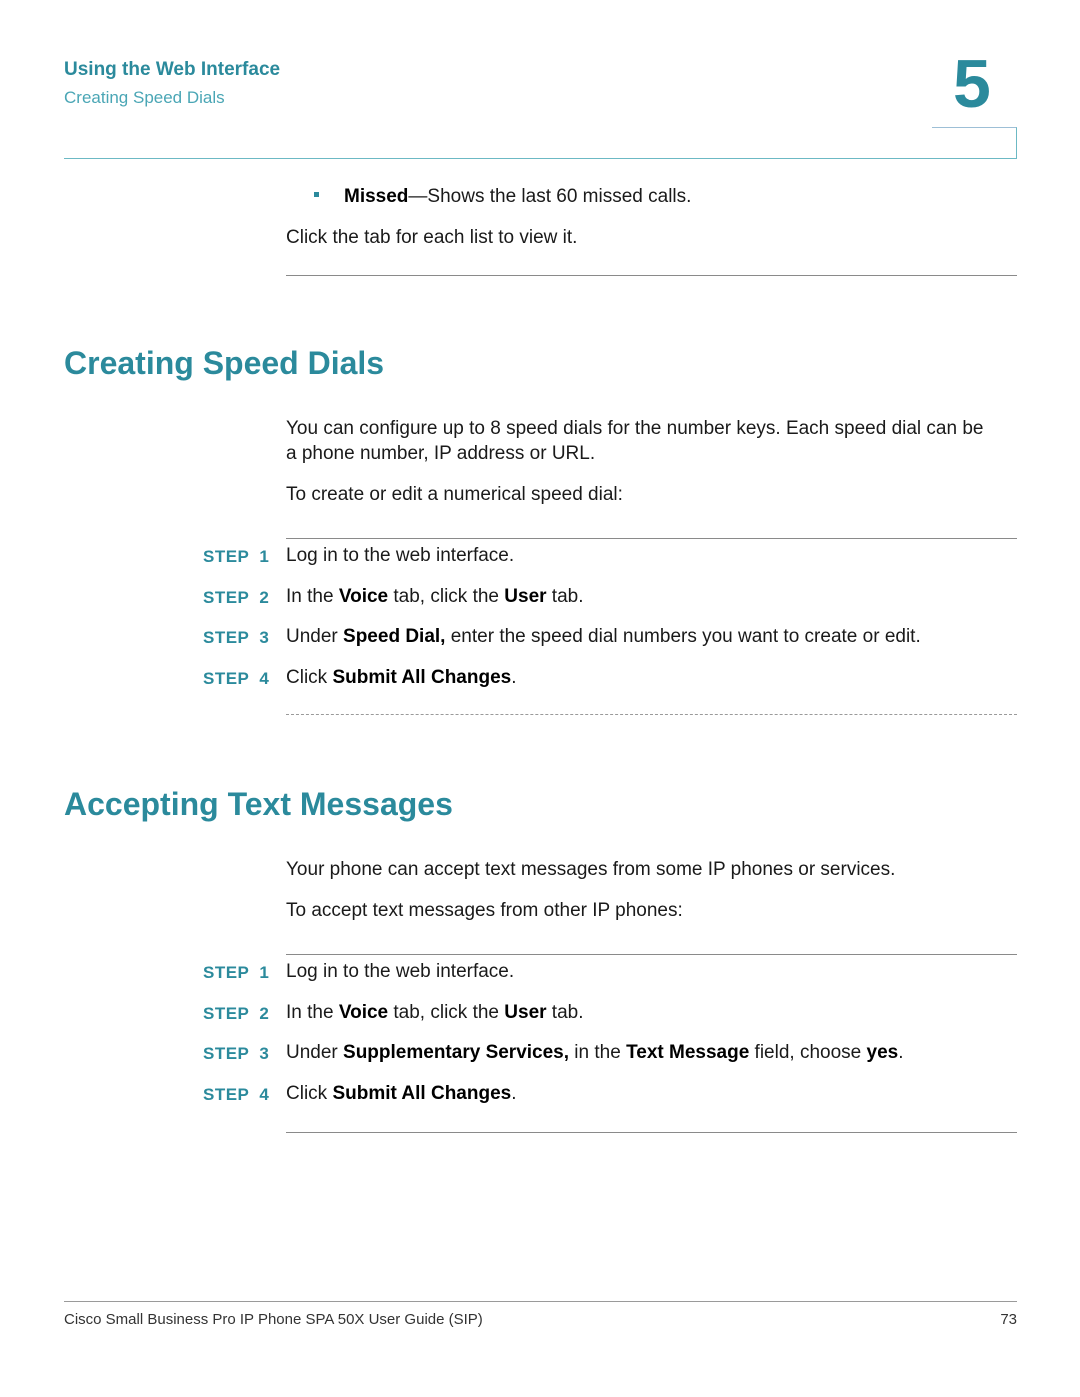 Image resolution: width=1080 pixels, height=1397 pixels. I want to click on footer-divider, so click(540, 1301).